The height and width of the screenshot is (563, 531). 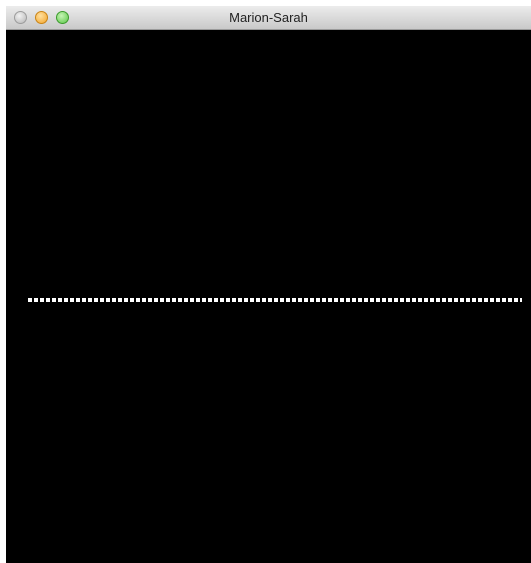 What do you see at coordinates (275, 300) in the screenshot?
I see `dotted-line` at bounding box center [275, 300].